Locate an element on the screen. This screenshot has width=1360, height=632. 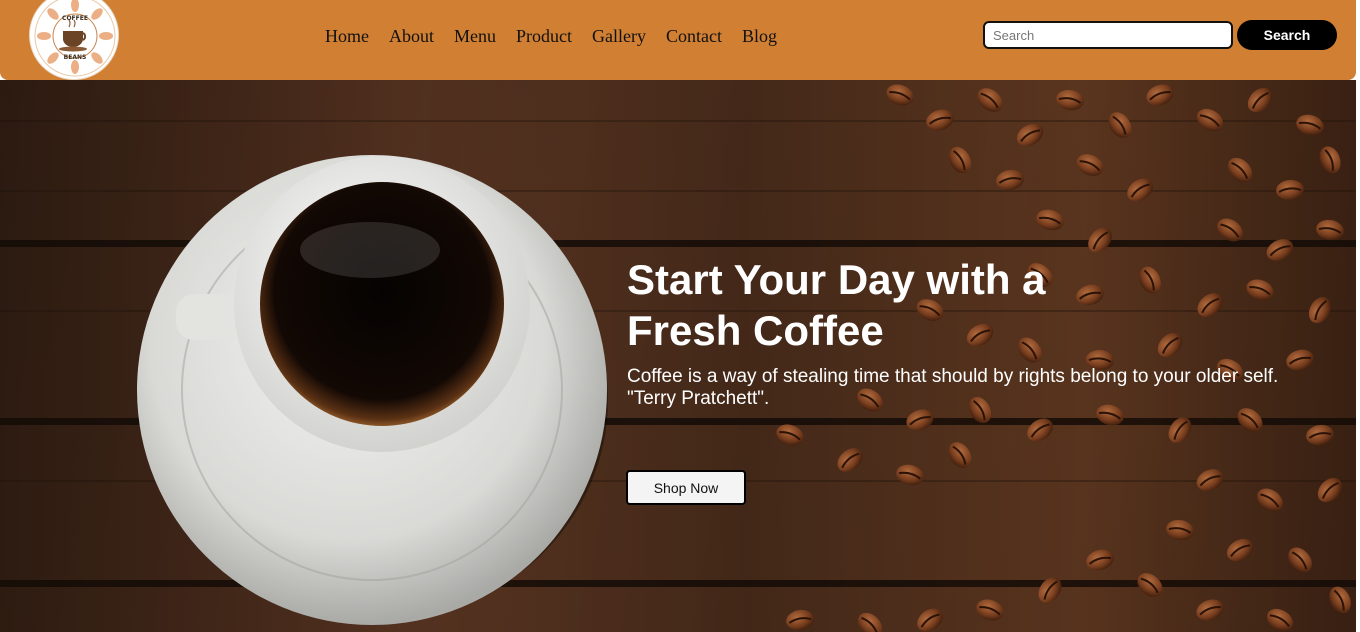
logo-text-top: COFFEE is located at coordinates (75, 18).